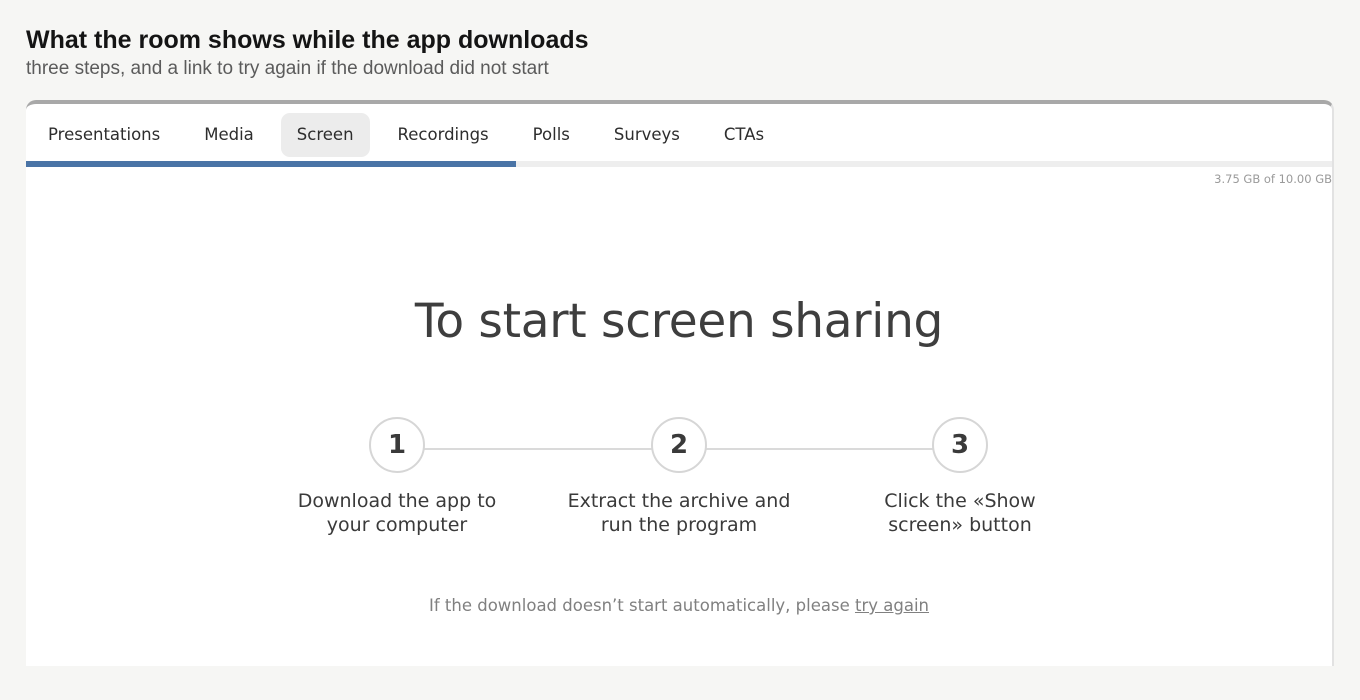  What do you see at coordinates (229, 135) in the screenshot?
I see `tab-media: Media` at bounding box center [229, 135].